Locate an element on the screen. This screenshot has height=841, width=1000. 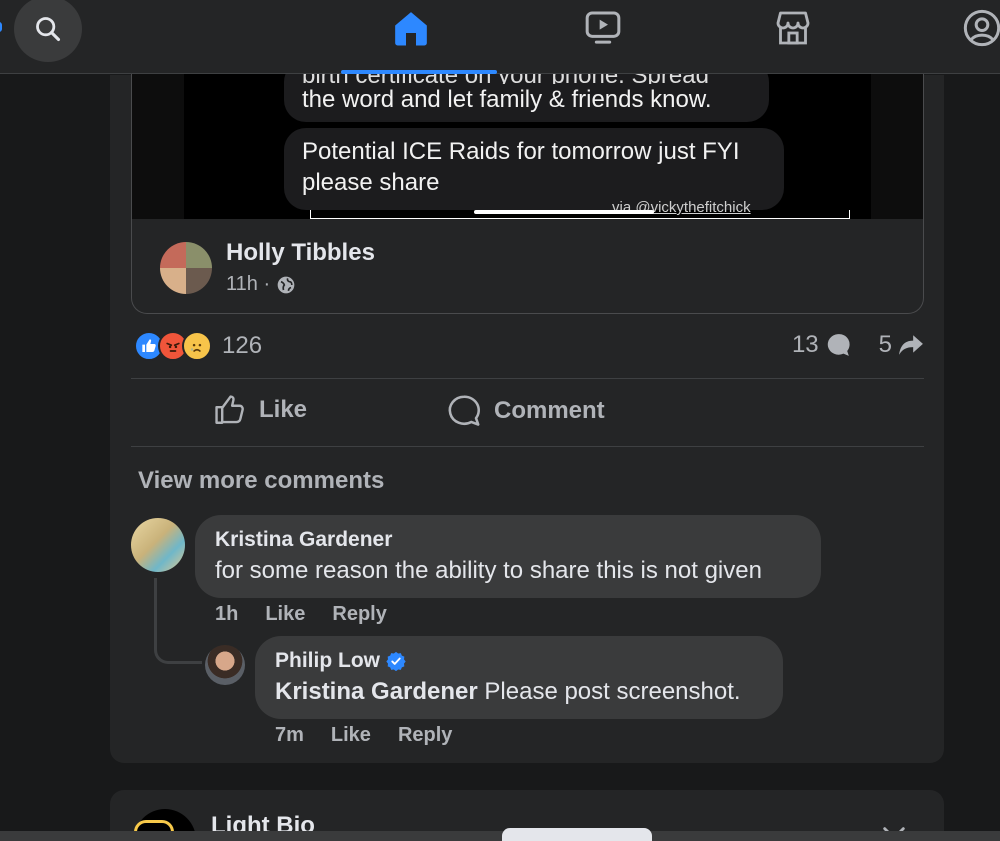
sad-reaction-icon is located at coordinates (197, 346).